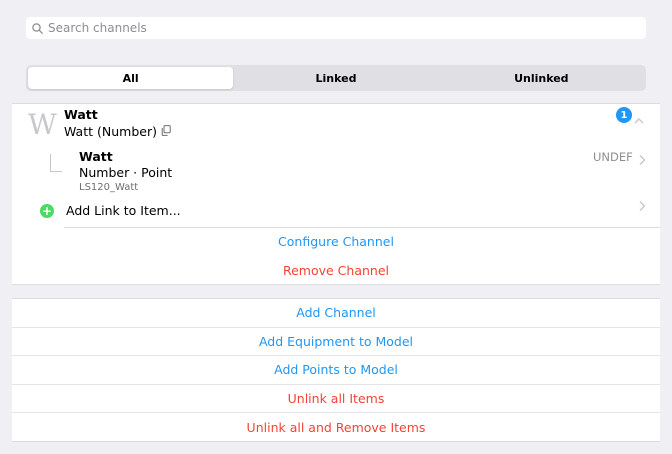 The image size is (672, 454). Describe the element at coordinates (42, 124) in the screenshot. I see `channel-initial-icon: W` at that location.